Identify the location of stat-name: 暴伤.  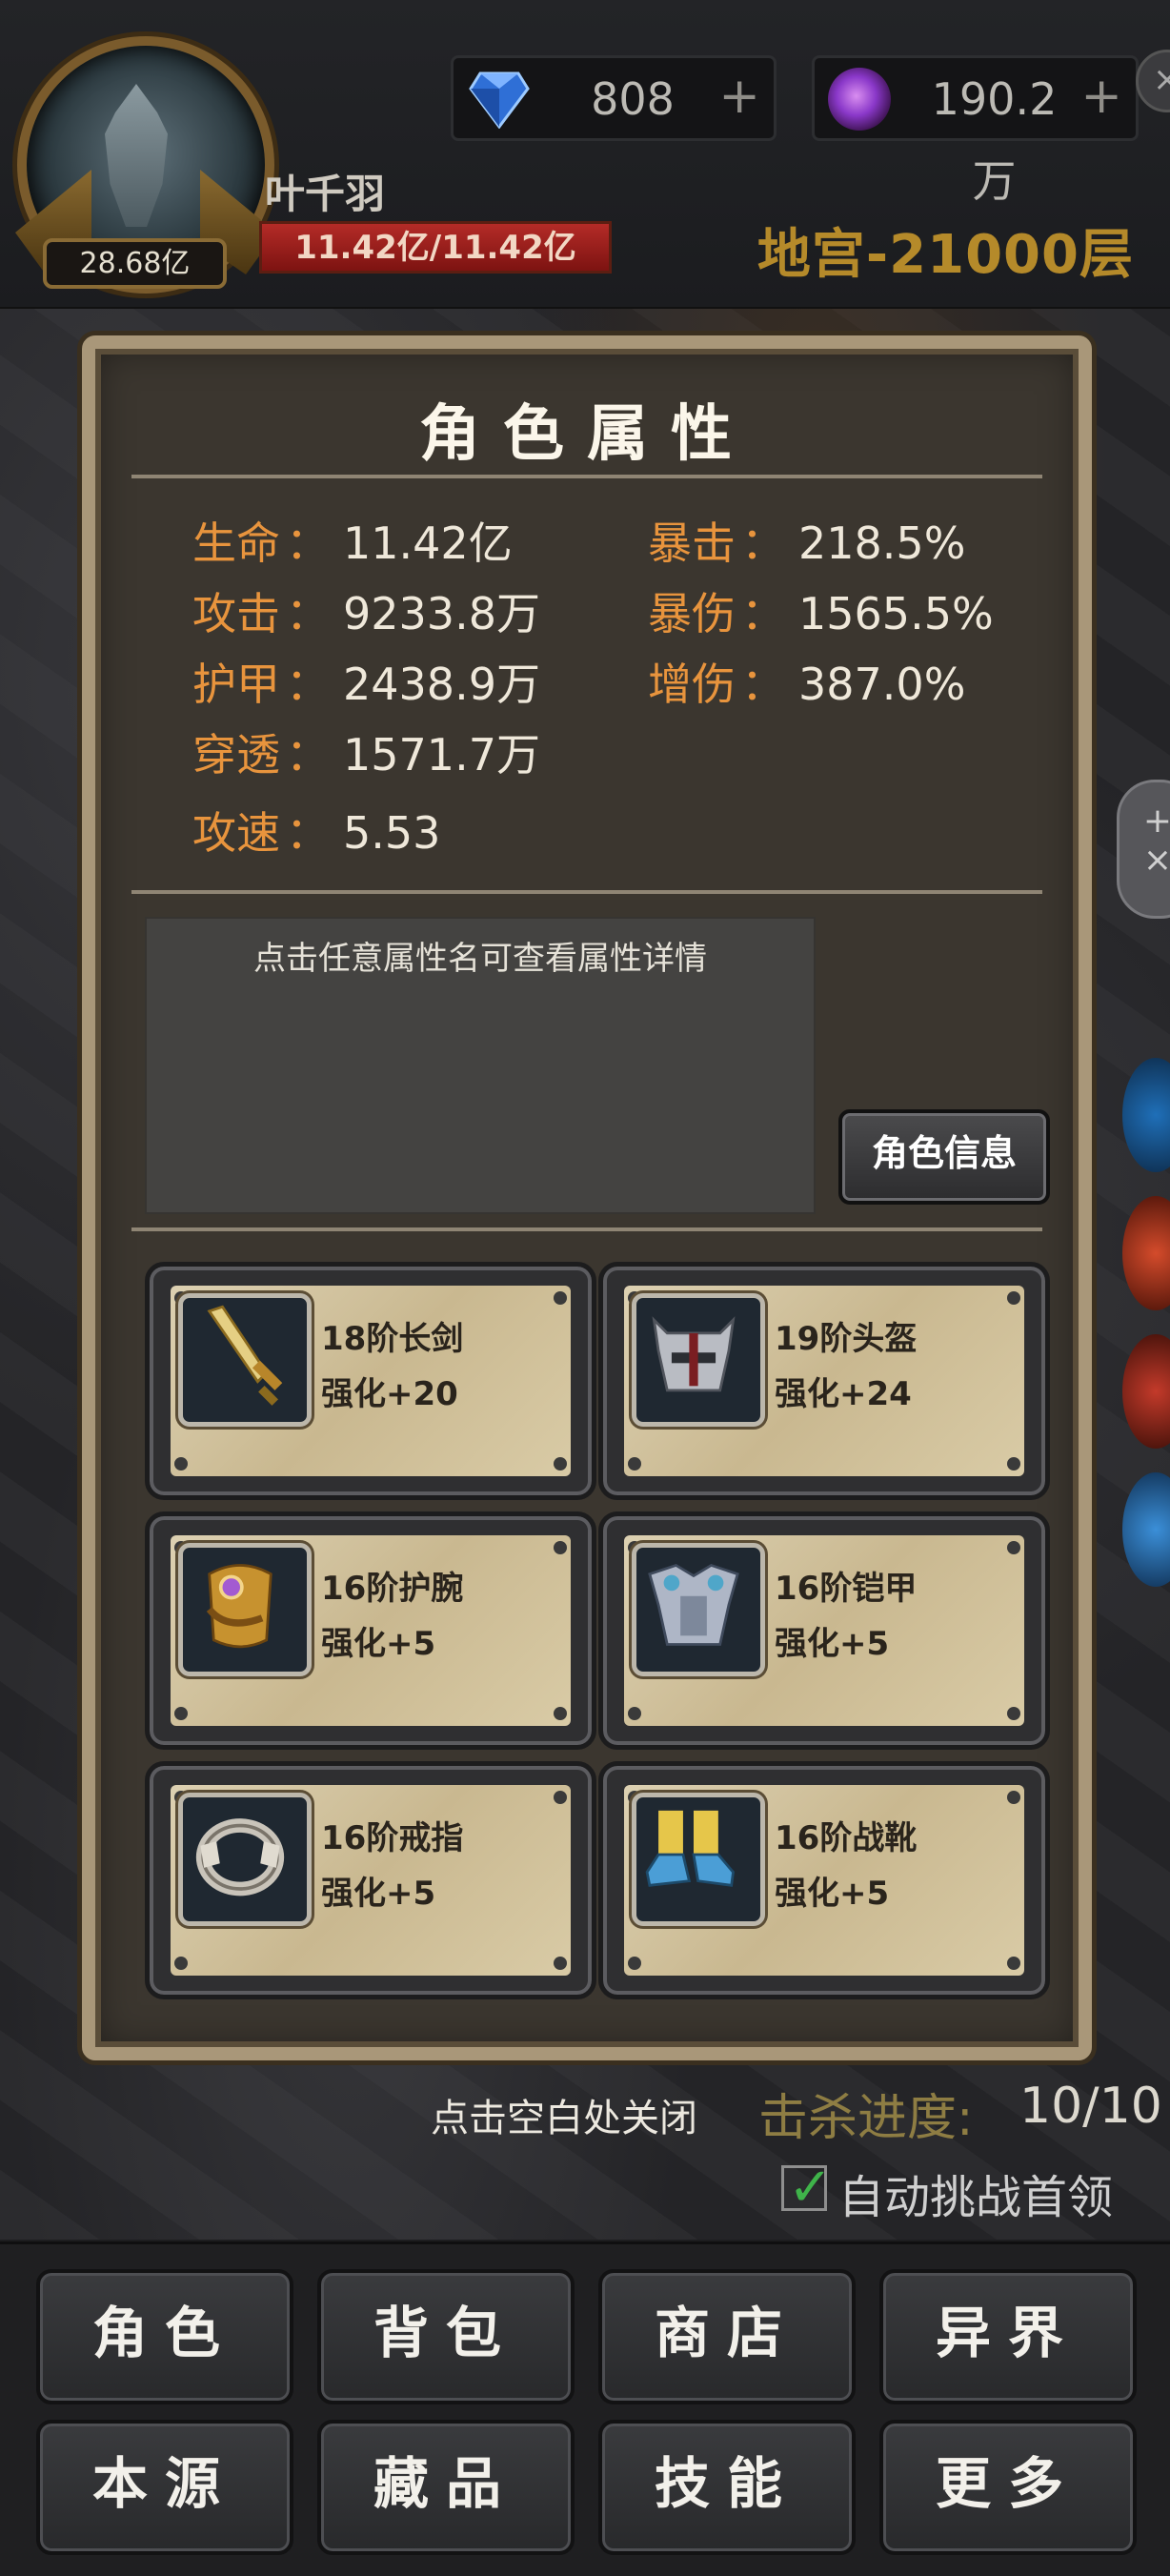
(692, 613).